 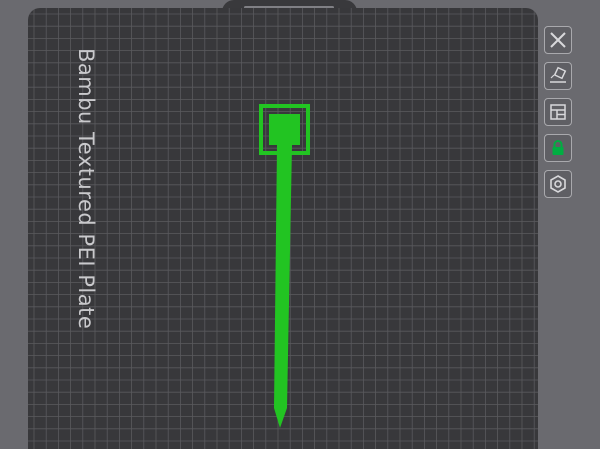 I want to click on lock-icon, so click(x=558, y=147).